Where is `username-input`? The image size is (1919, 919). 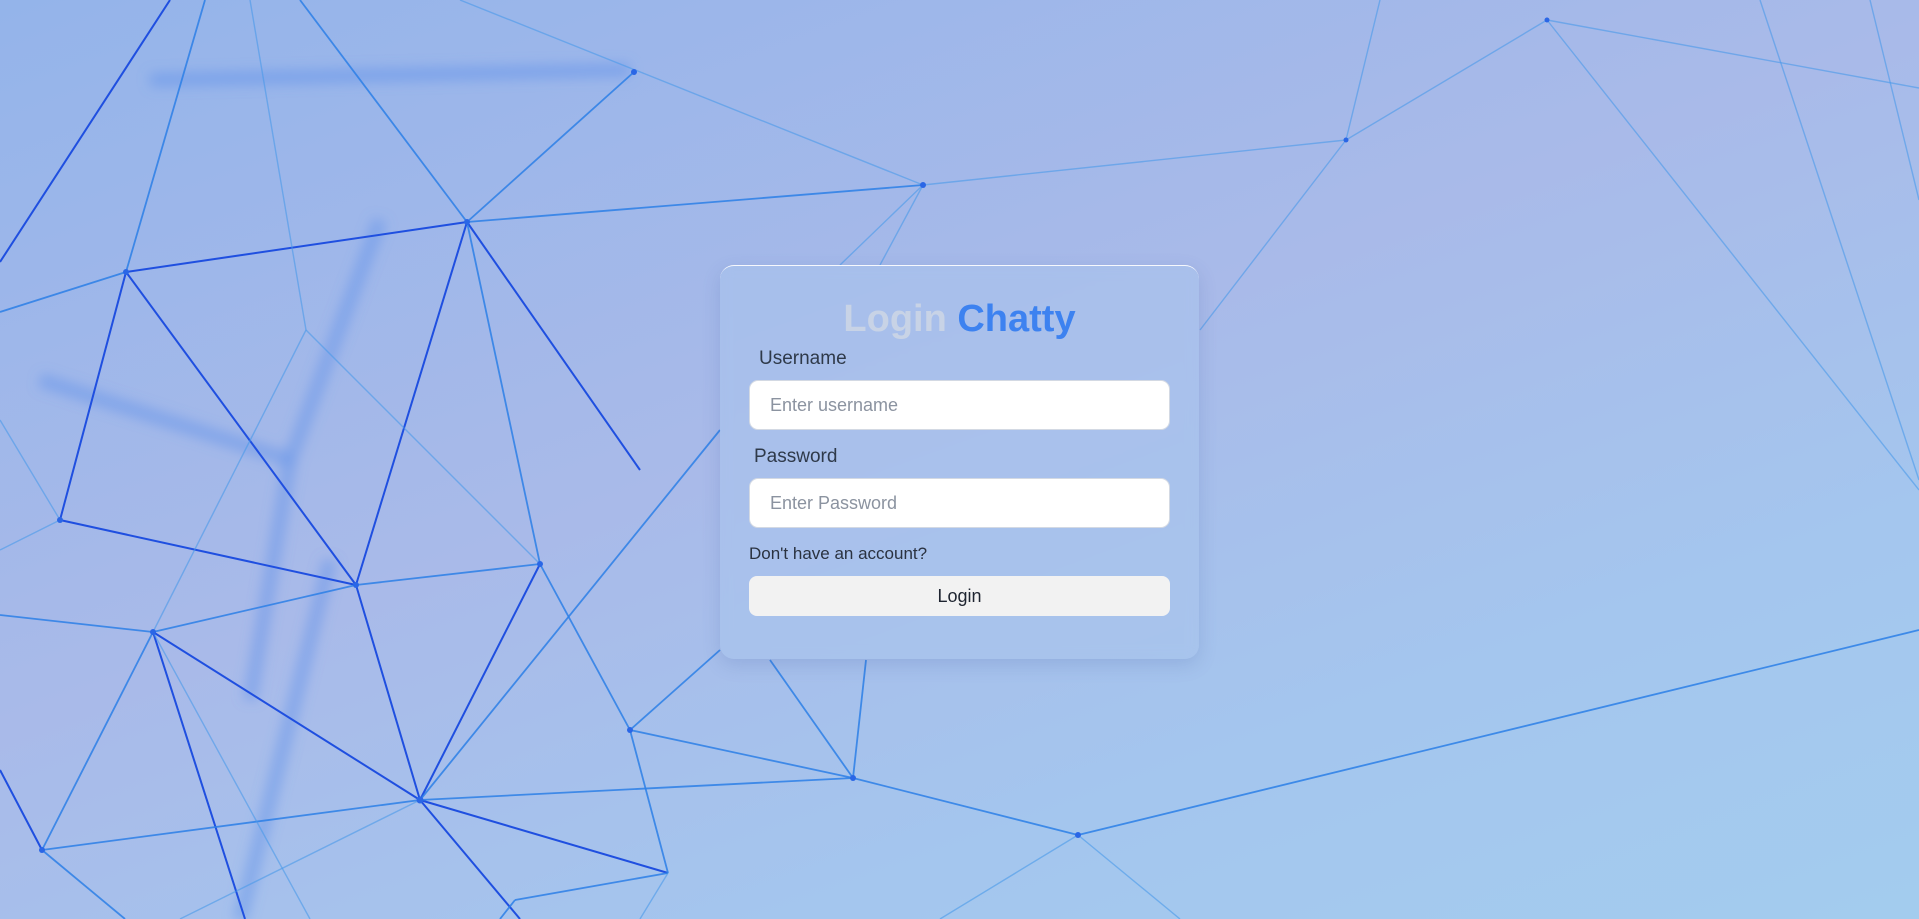
username-input is located at coordinates (959, 405).